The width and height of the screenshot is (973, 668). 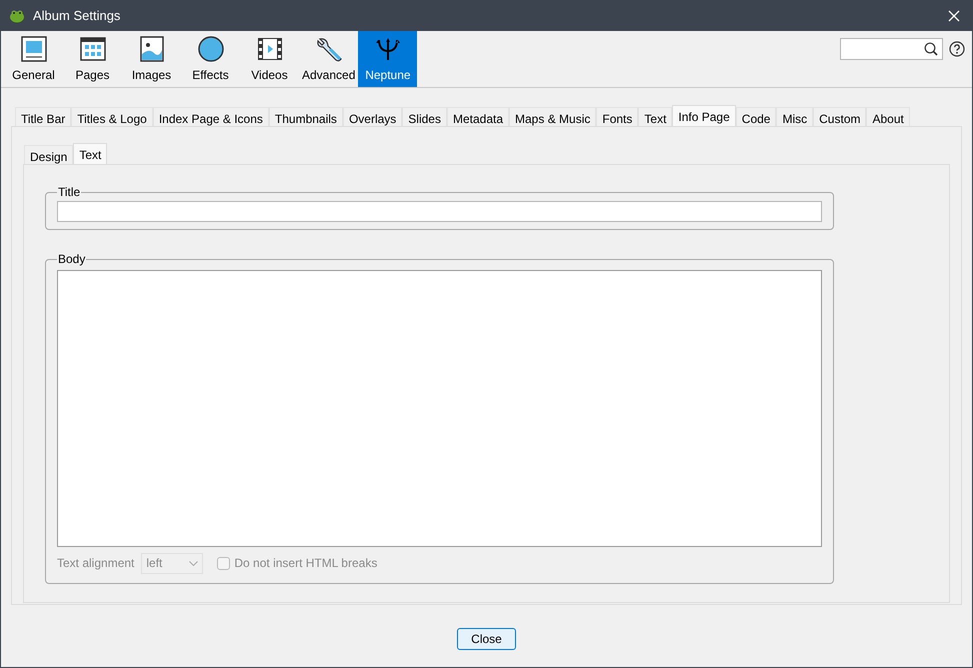 I want to click on alignment-label: Text alignment, so click(x=95, y=563).